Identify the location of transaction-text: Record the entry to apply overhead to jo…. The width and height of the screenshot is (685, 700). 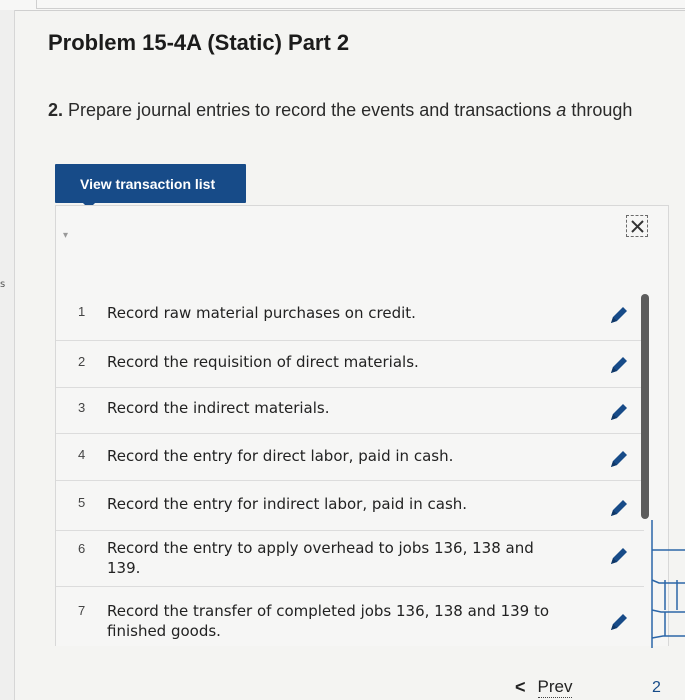
(320, 558).